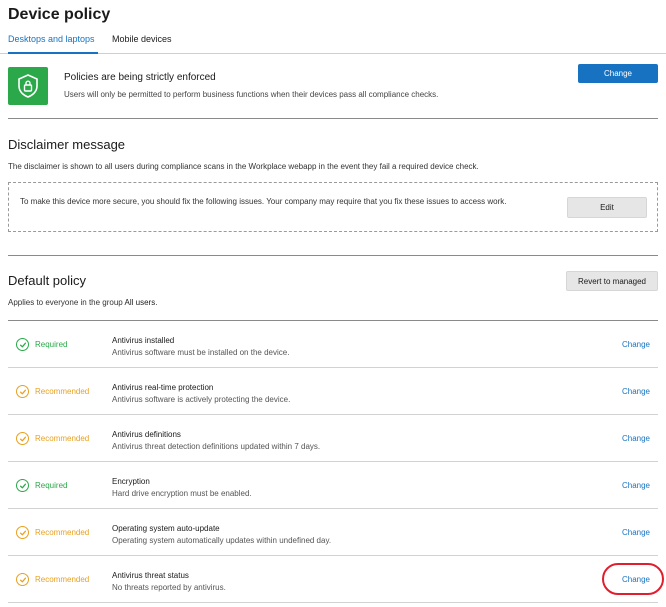 The width and height of the screenshot is (666, 607). Describe the element at coordinates (140, 77) in the screenshot. I see `enforcement-title: Policies are being strictly enforced` at that location.